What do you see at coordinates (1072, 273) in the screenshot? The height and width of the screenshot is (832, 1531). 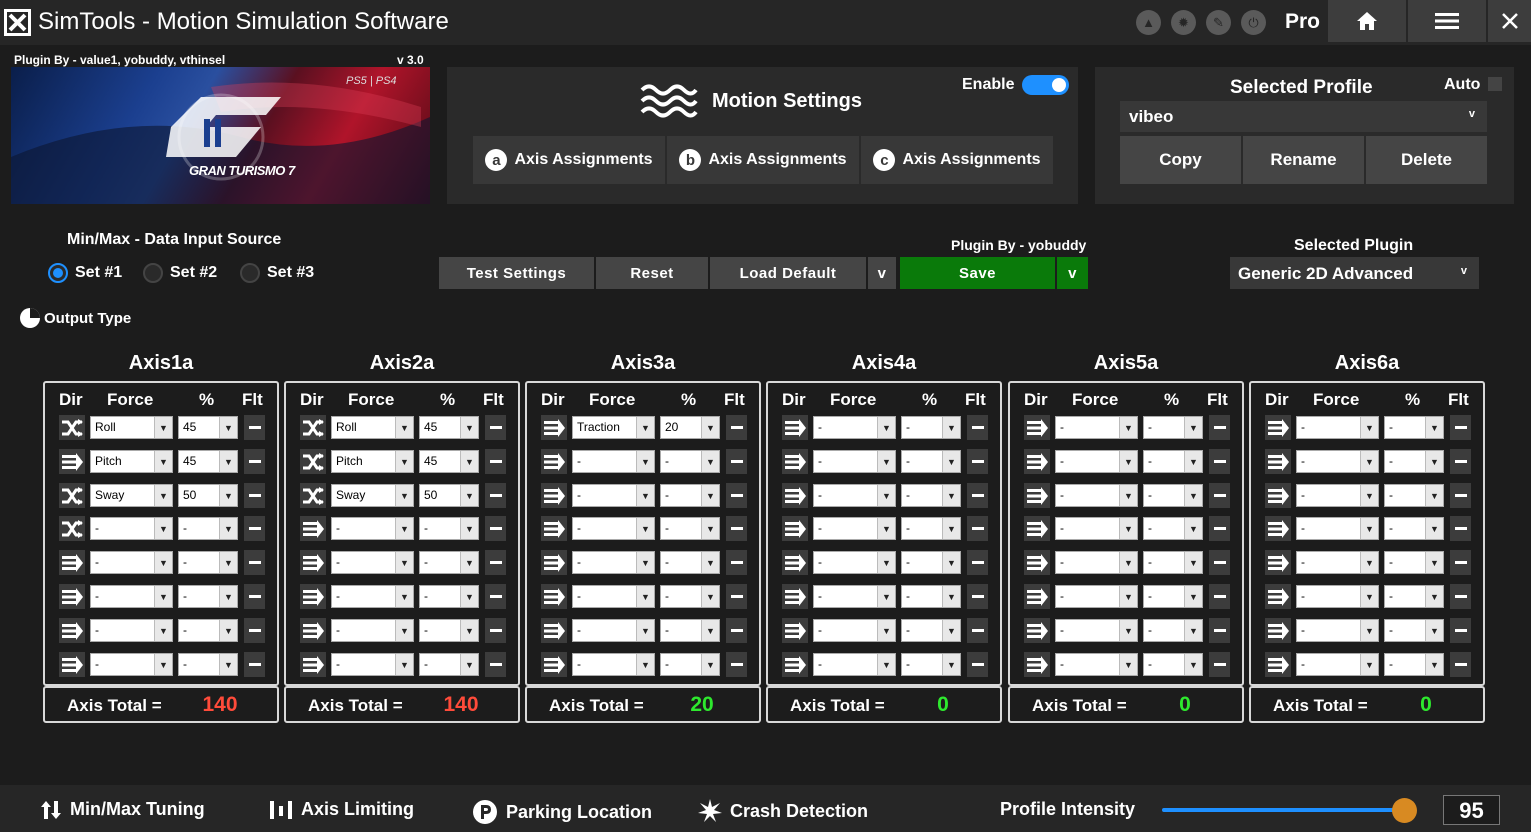 I see `save-dropdown: v` at bounding box center [1072, 273].